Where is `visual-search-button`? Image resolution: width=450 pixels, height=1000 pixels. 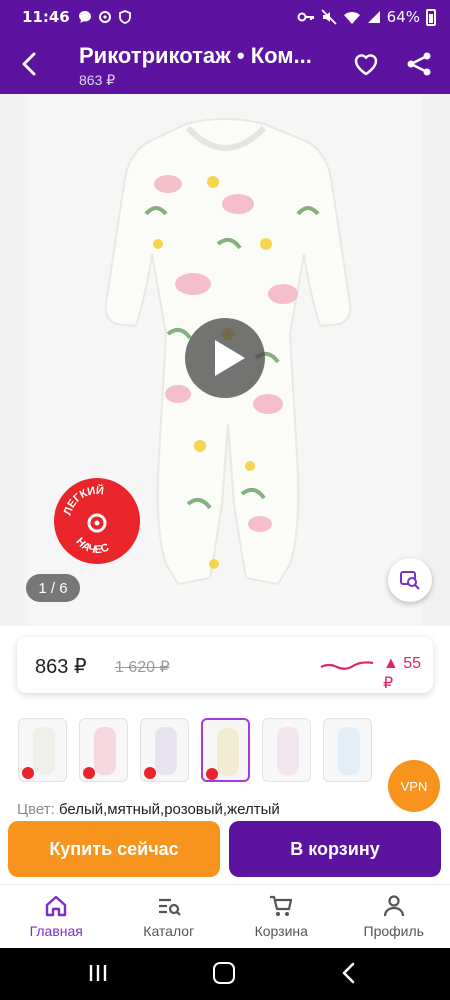 visual-search-button is located at coordinates (410, 580).